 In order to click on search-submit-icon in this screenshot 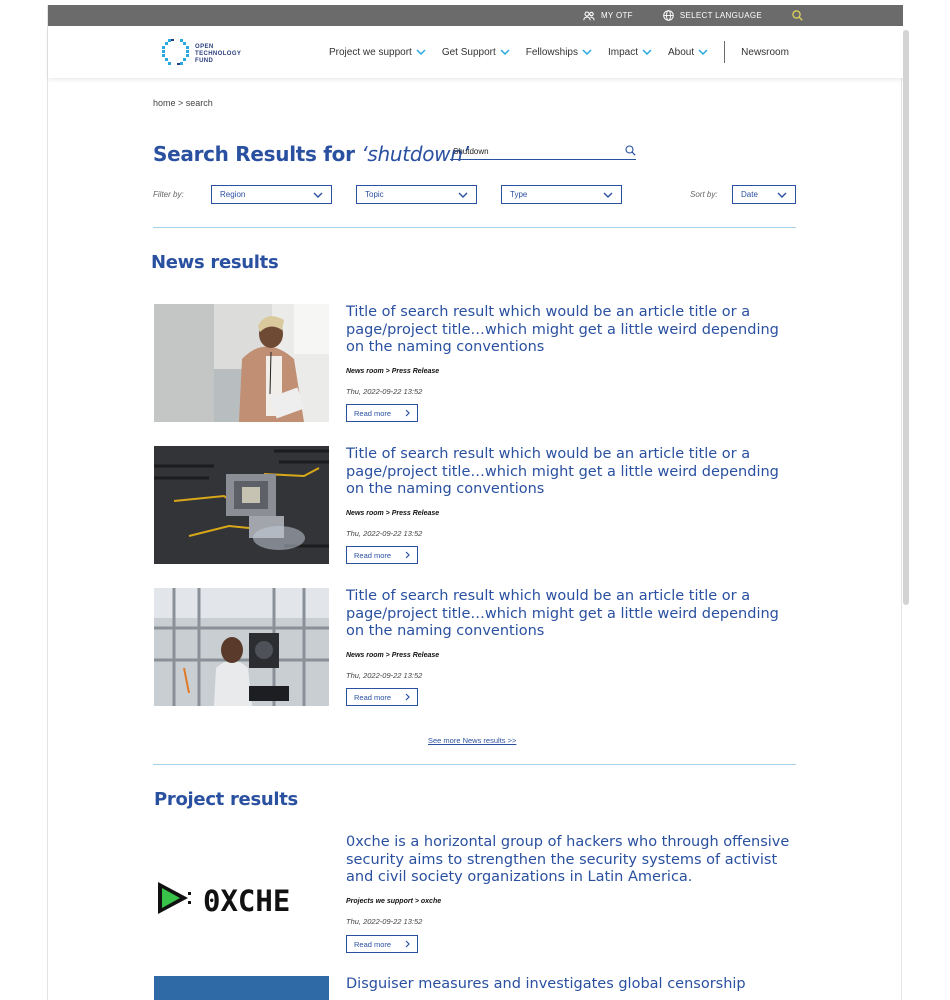, I will do `click(630, 152)`.